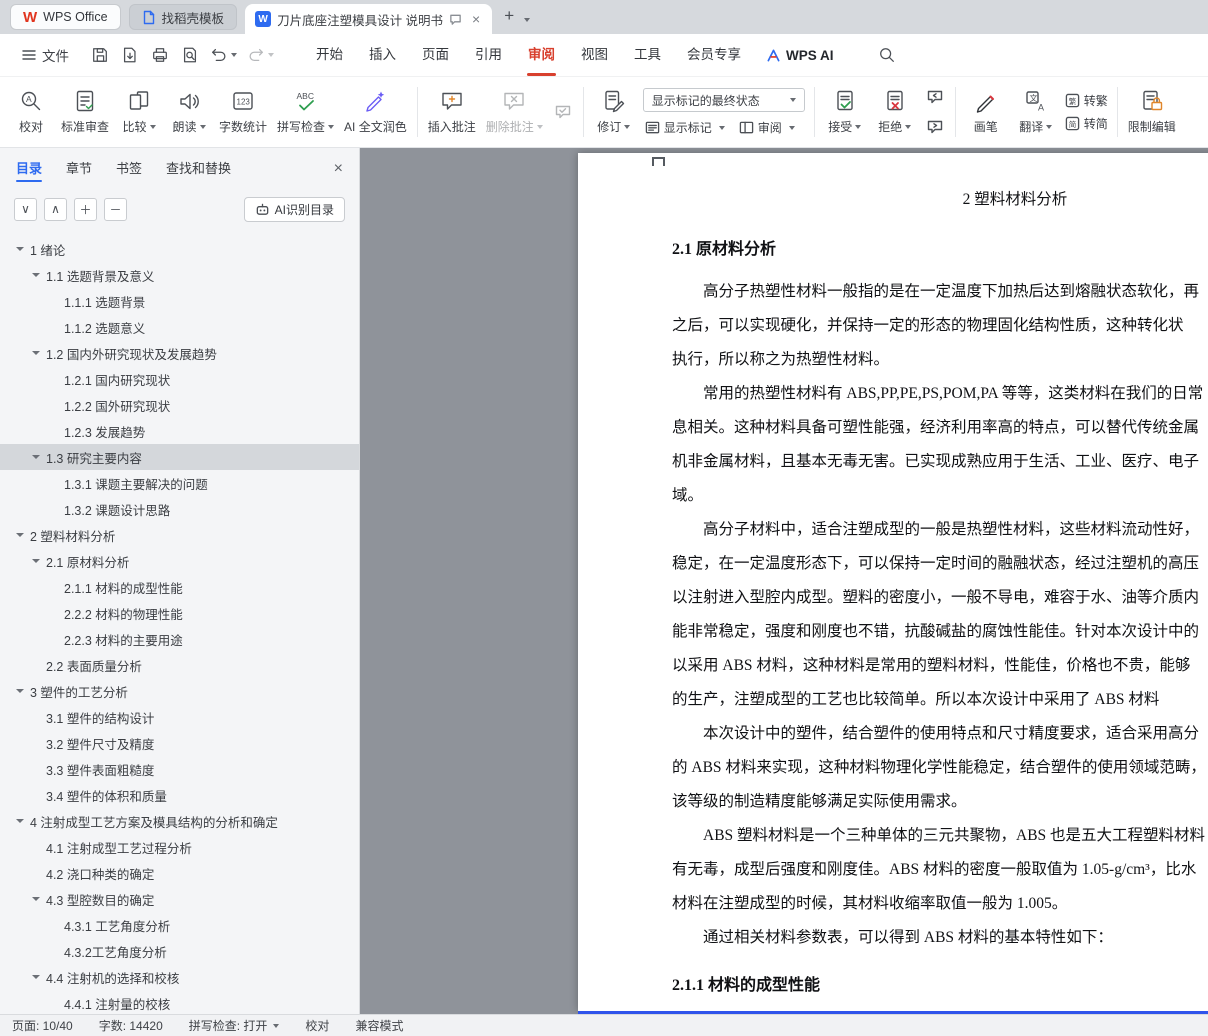 The width and height of the screenshot is (1208, 1036). I want to click on proofread-button: A 校对, so click(31, 112).